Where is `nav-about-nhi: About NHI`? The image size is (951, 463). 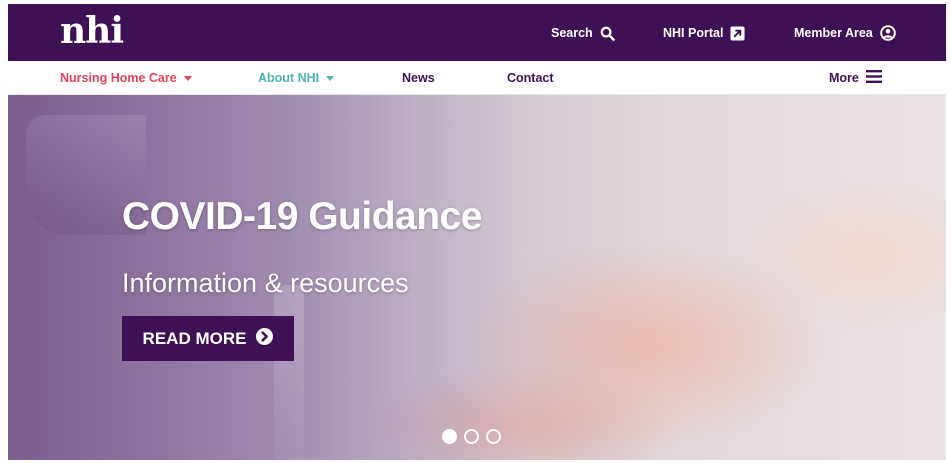
nav-about-nhi: About NHI is located at coordinates (296, 77).